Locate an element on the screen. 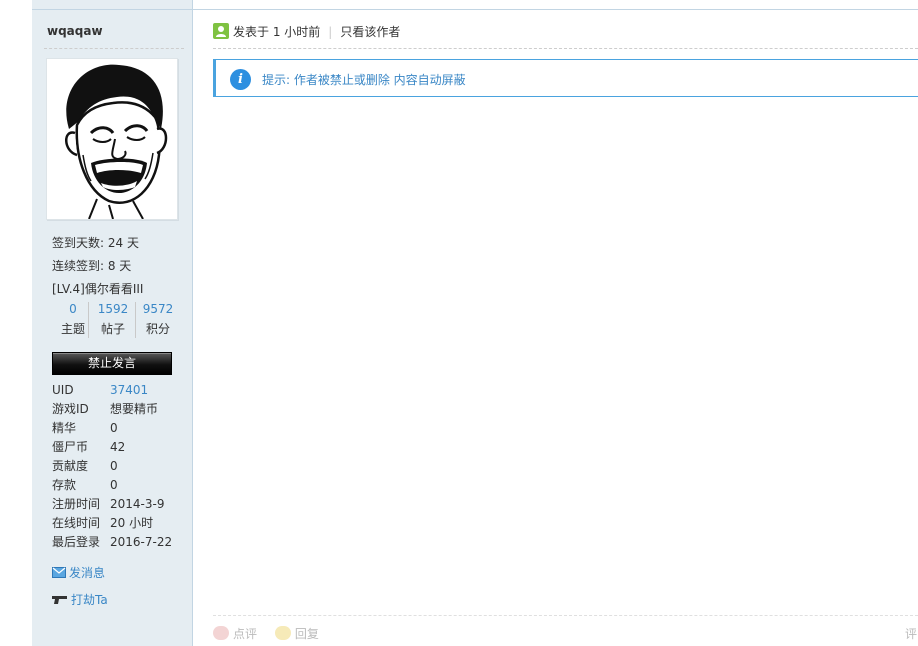  info-row-uid: UID 37401 is located at coordinates (112, 390).